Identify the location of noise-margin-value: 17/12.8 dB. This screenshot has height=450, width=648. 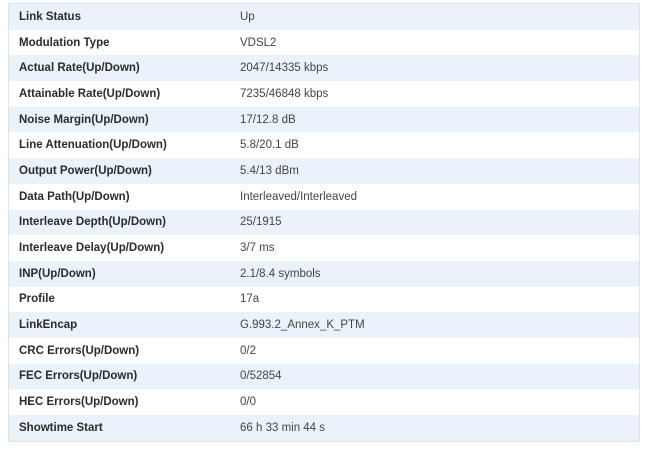
(434, 119).